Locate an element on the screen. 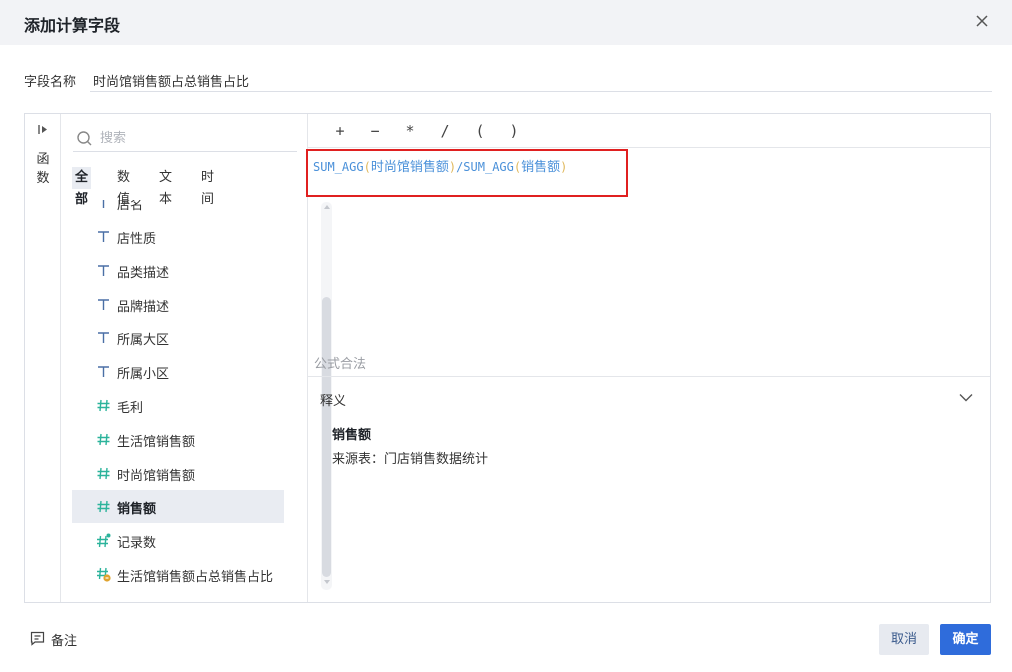 Image resolution: width=1012 pixels, height=672 pixels. tab-numeric: 数值 is located at coordinates (123, 187).